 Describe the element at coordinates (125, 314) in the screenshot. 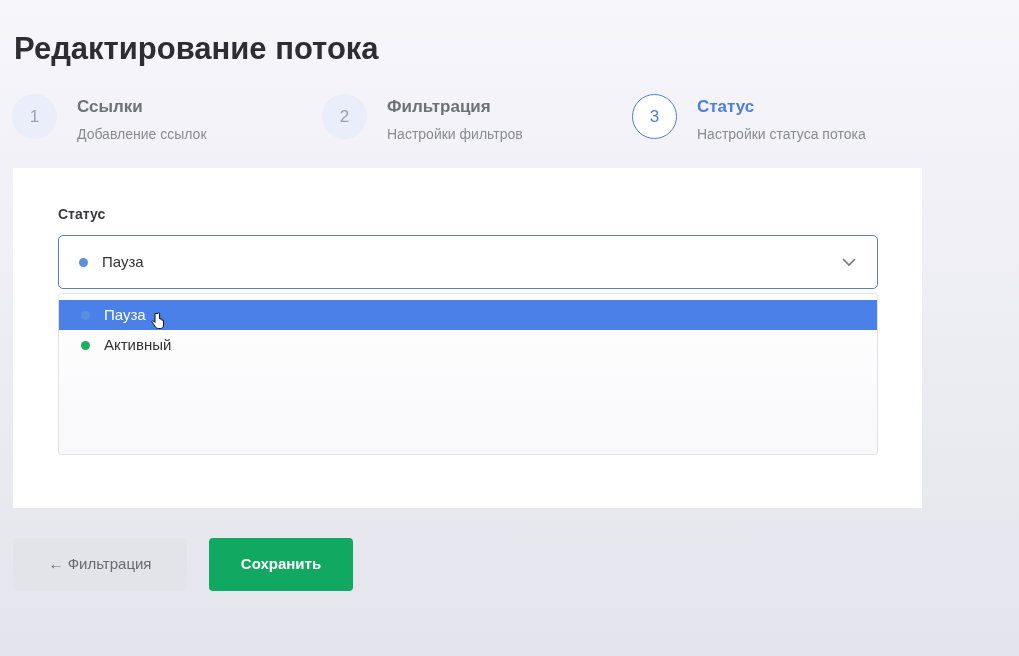

I see `option-label: Пауза` at that location.